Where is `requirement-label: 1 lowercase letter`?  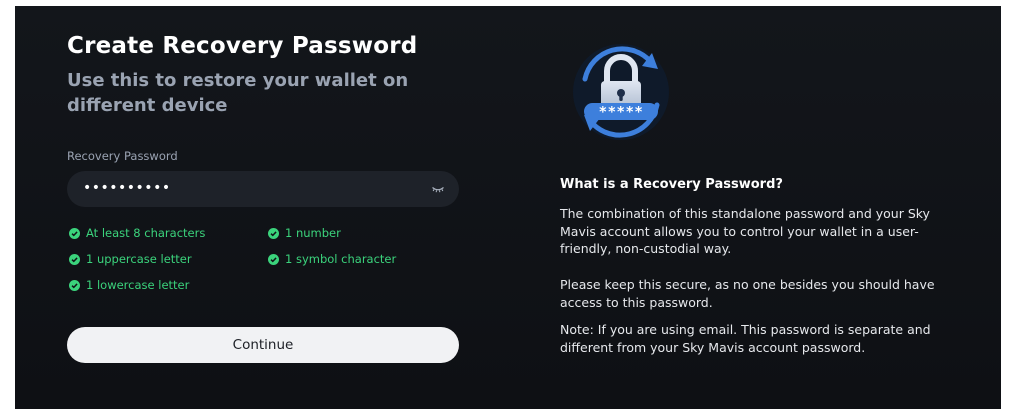 requirement-label: 1 lowercase letter is located at coordinates (138, 285).